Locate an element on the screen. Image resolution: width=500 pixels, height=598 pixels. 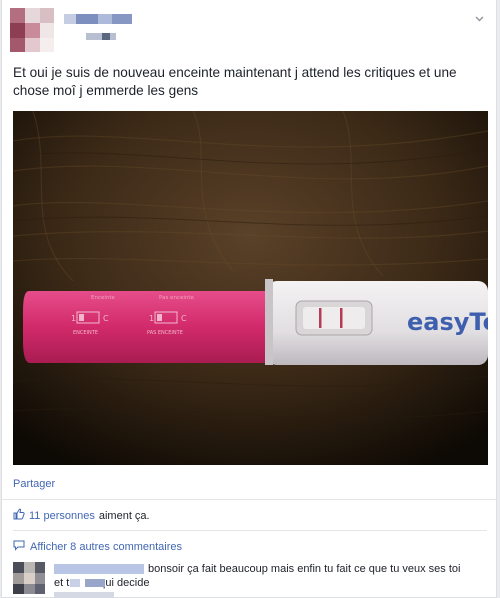
thumbs-up-icon is located at coordinates (19, 515).